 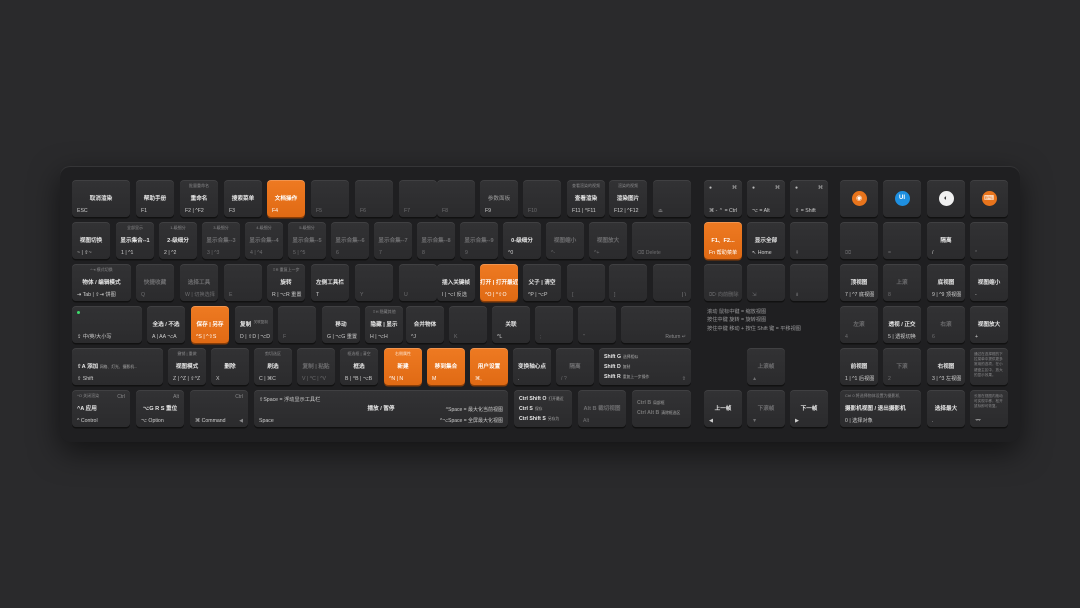 I want to click on key-period: 变换轴心点 ., so click(x=532, y=366).